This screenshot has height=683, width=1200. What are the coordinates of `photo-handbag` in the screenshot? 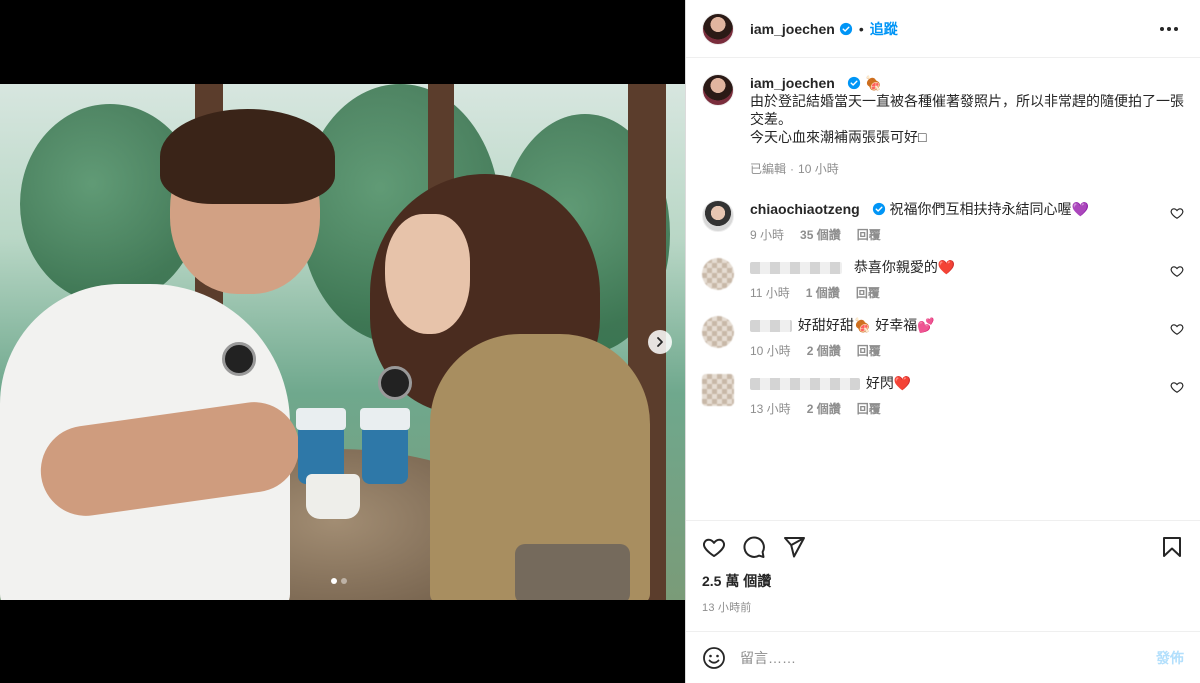 It's located at (572, 572).